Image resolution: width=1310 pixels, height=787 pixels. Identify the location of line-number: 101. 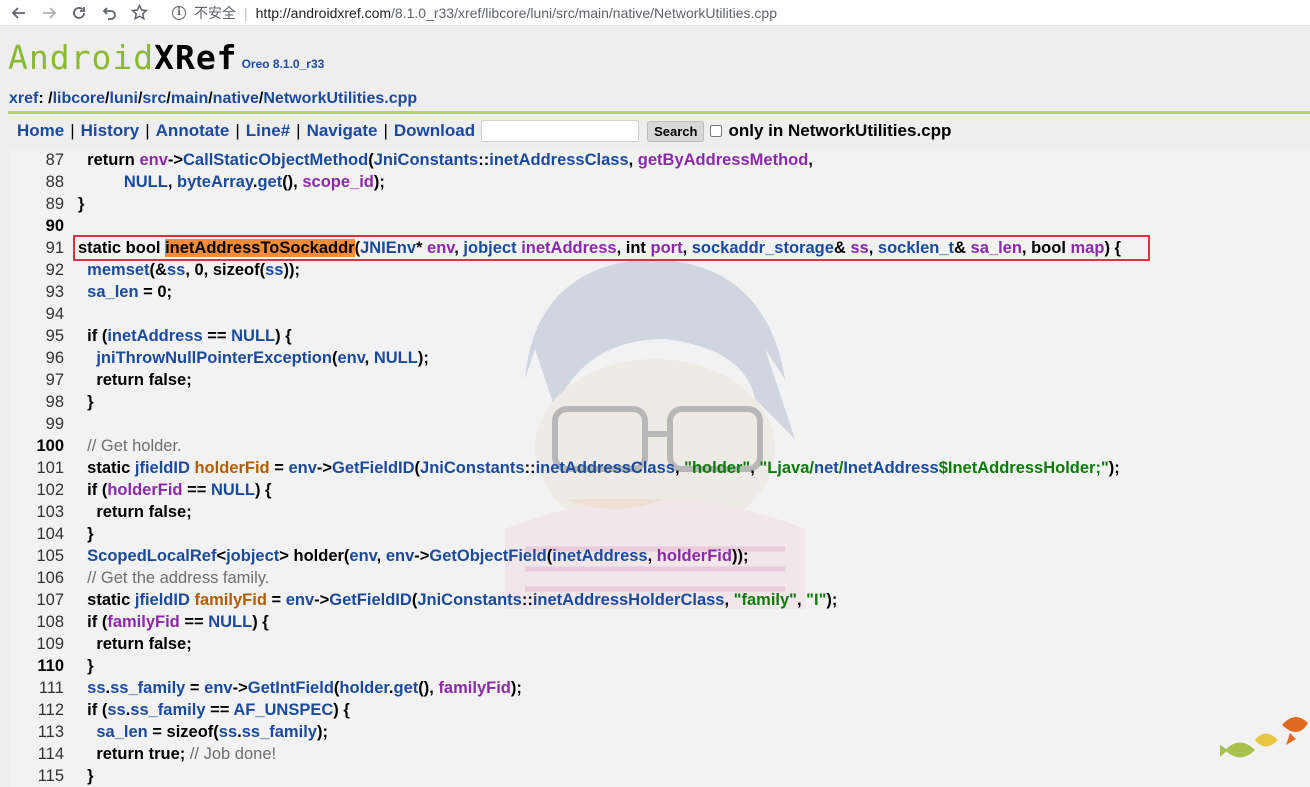
(37, 468).